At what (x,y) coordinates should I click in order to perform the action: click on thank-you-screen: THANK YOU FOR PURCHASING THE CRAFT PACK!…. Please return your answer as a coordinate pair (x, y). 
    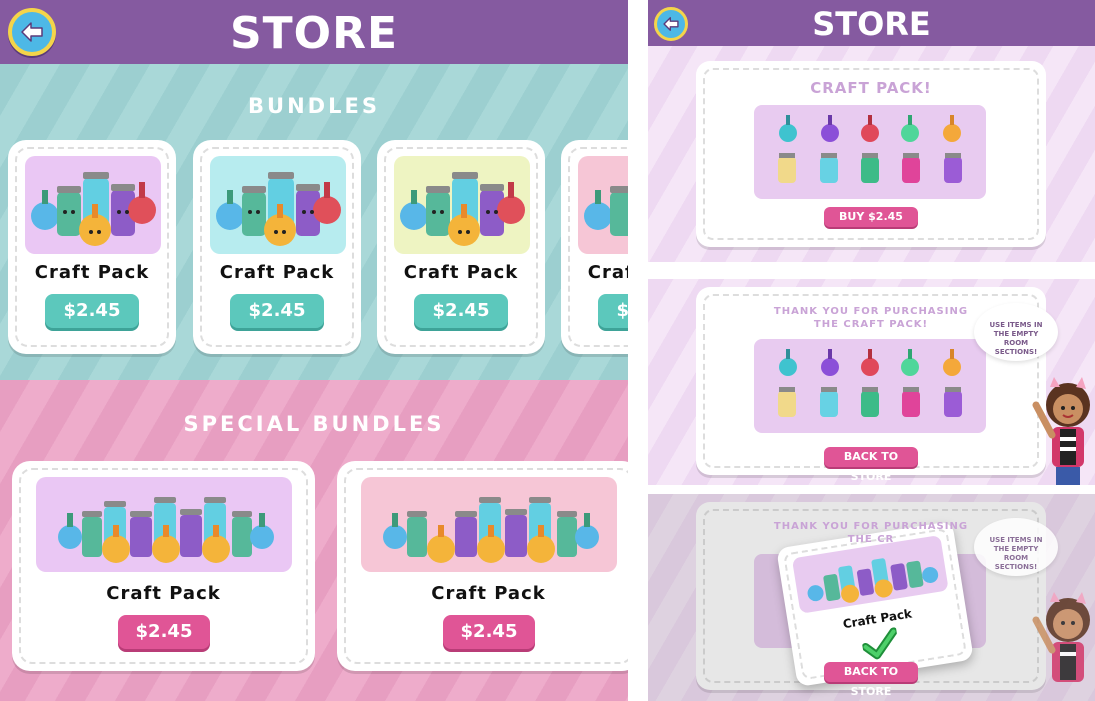
    Looking at the image, I should click on (871, 382).